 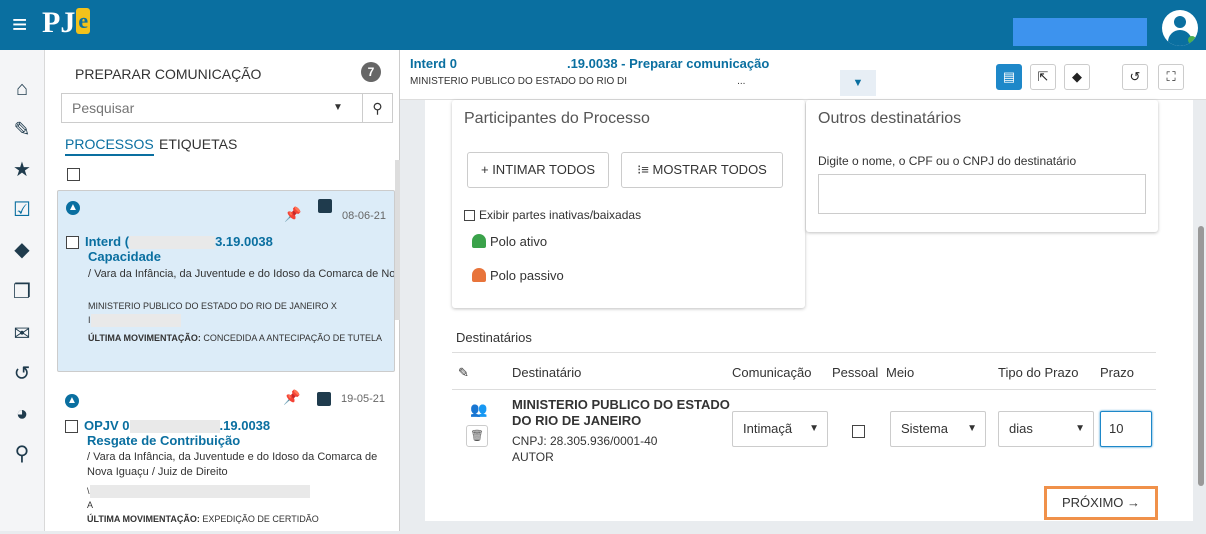 I want to click on trash-icon: 🗑, so click(x=477, y=436).